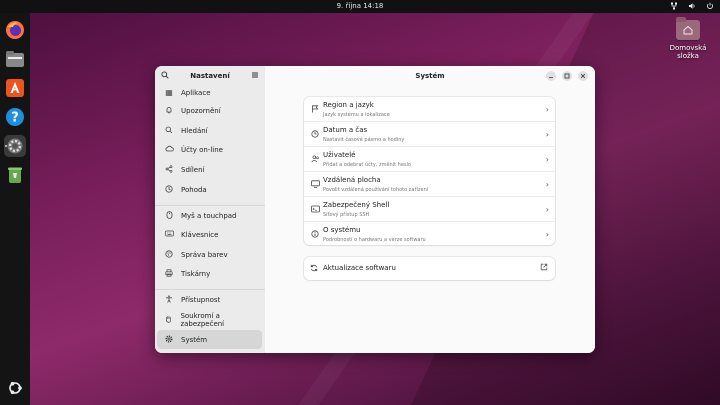 Image resolution: width=720 pixels, height=405 pixels. What do you see at coordinates (688, 52) in the screenshot?
I see `home-folder-label: Domovská složka` at bounding box center [688, 52].